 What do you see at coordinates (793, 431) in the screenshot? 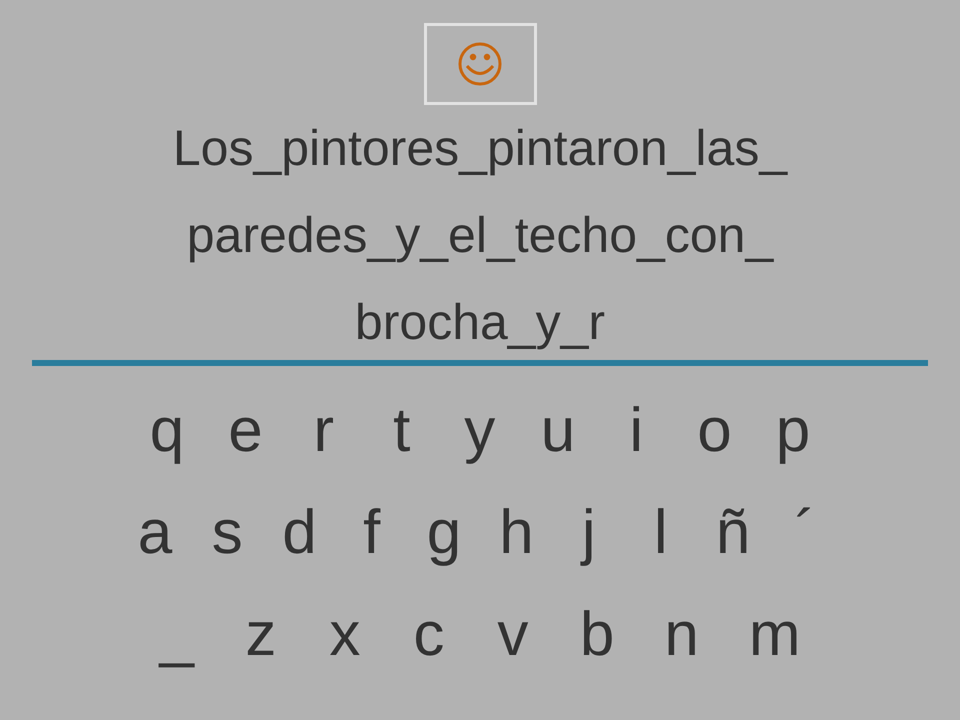
I see `keyboard-key: p` at bounding box center [793, 431].